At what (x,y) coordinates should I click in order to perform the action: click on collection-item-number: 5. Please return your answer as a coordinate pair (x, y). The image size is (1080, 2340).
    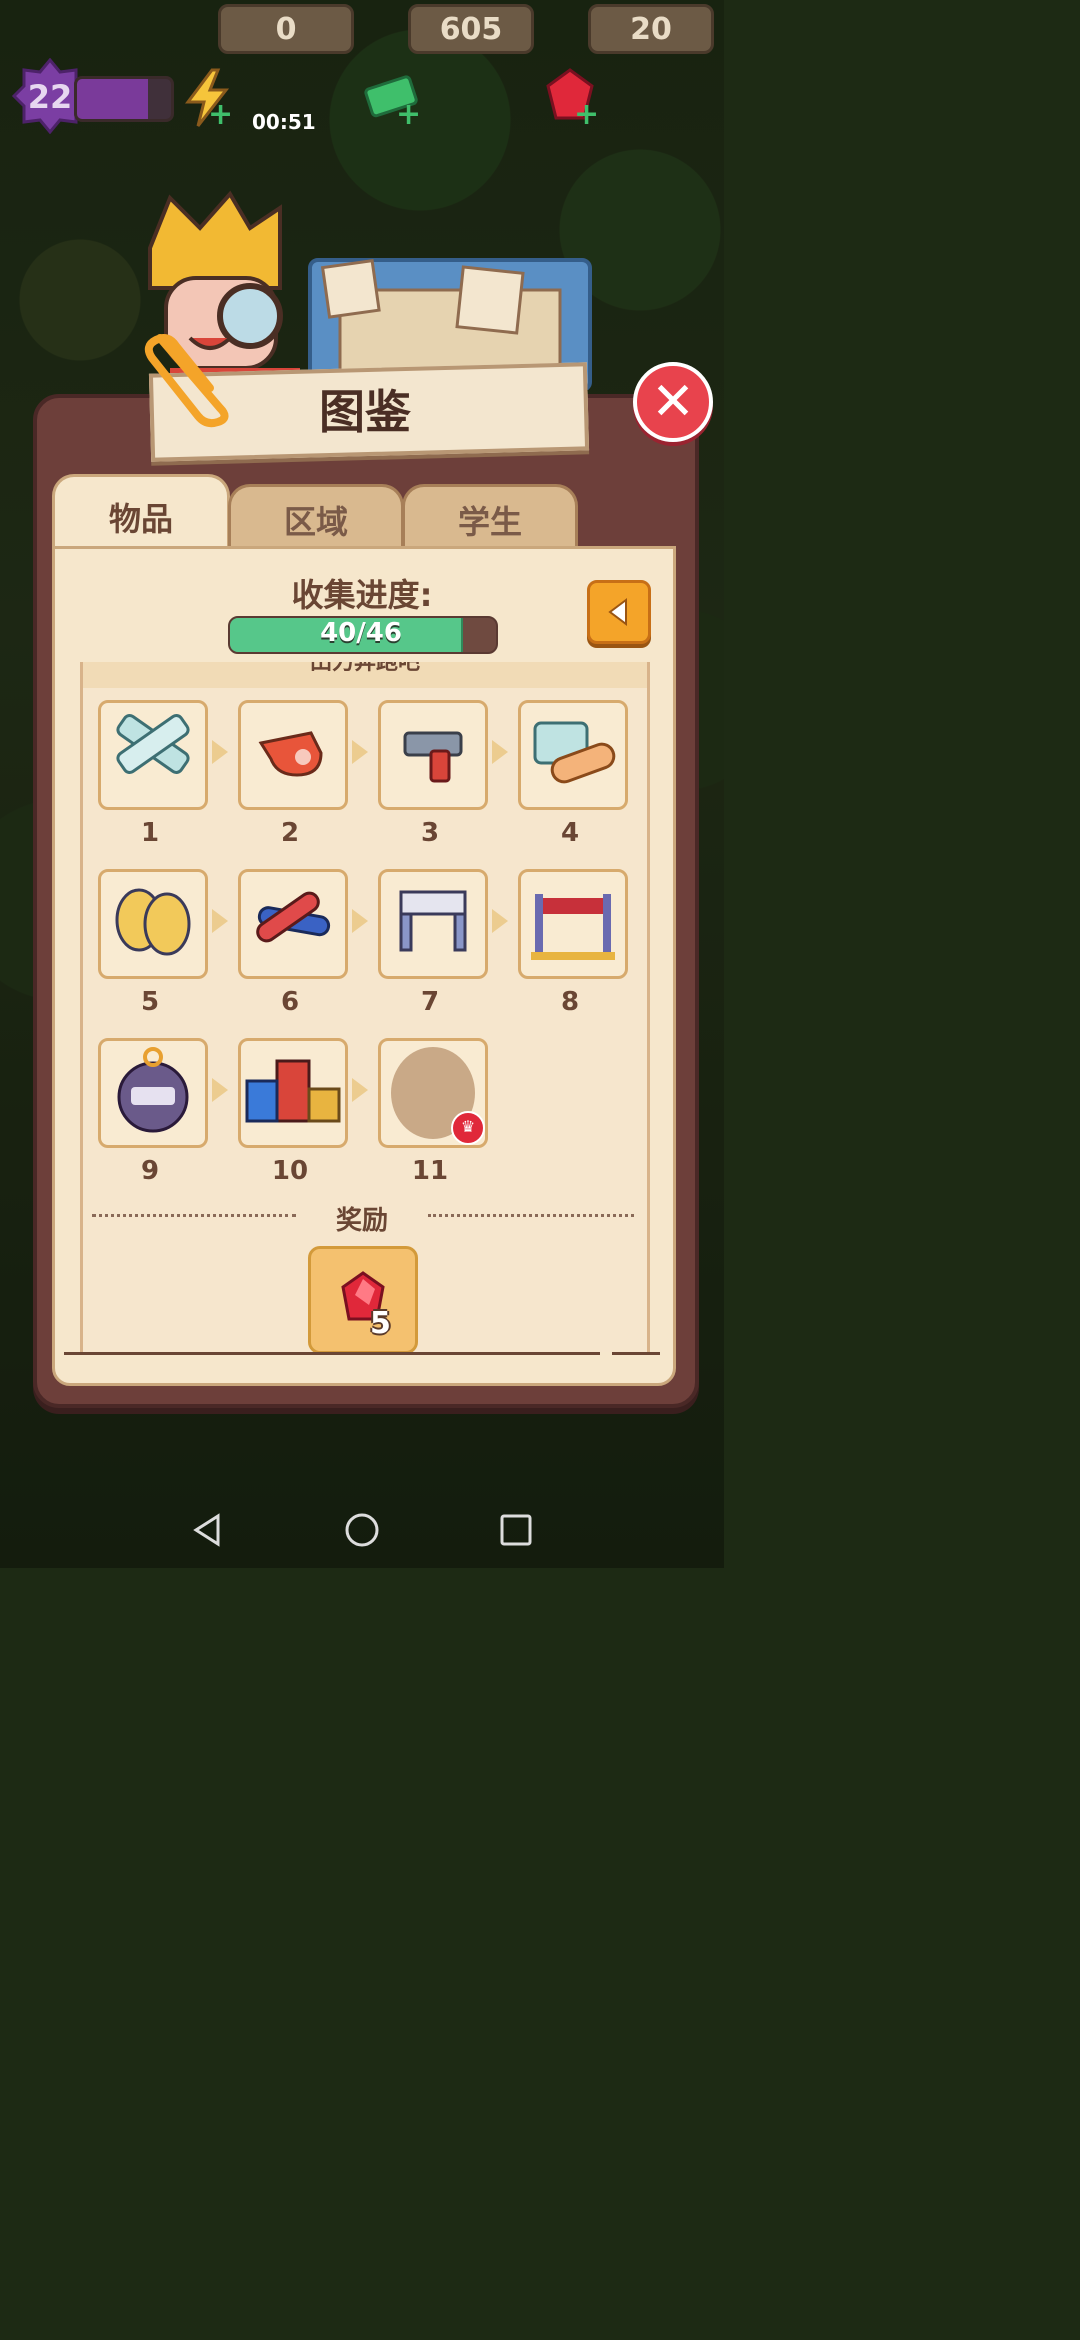
    Looking at the image, I should click on (150, 1002).